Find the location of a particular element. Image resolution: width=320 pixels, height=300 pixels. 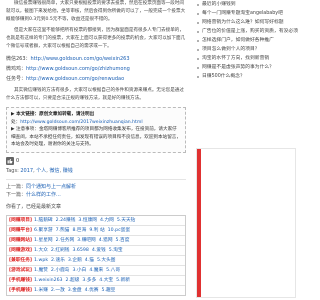

grid-item-link: 1.weixin263 is located at coordinates (48, 280).